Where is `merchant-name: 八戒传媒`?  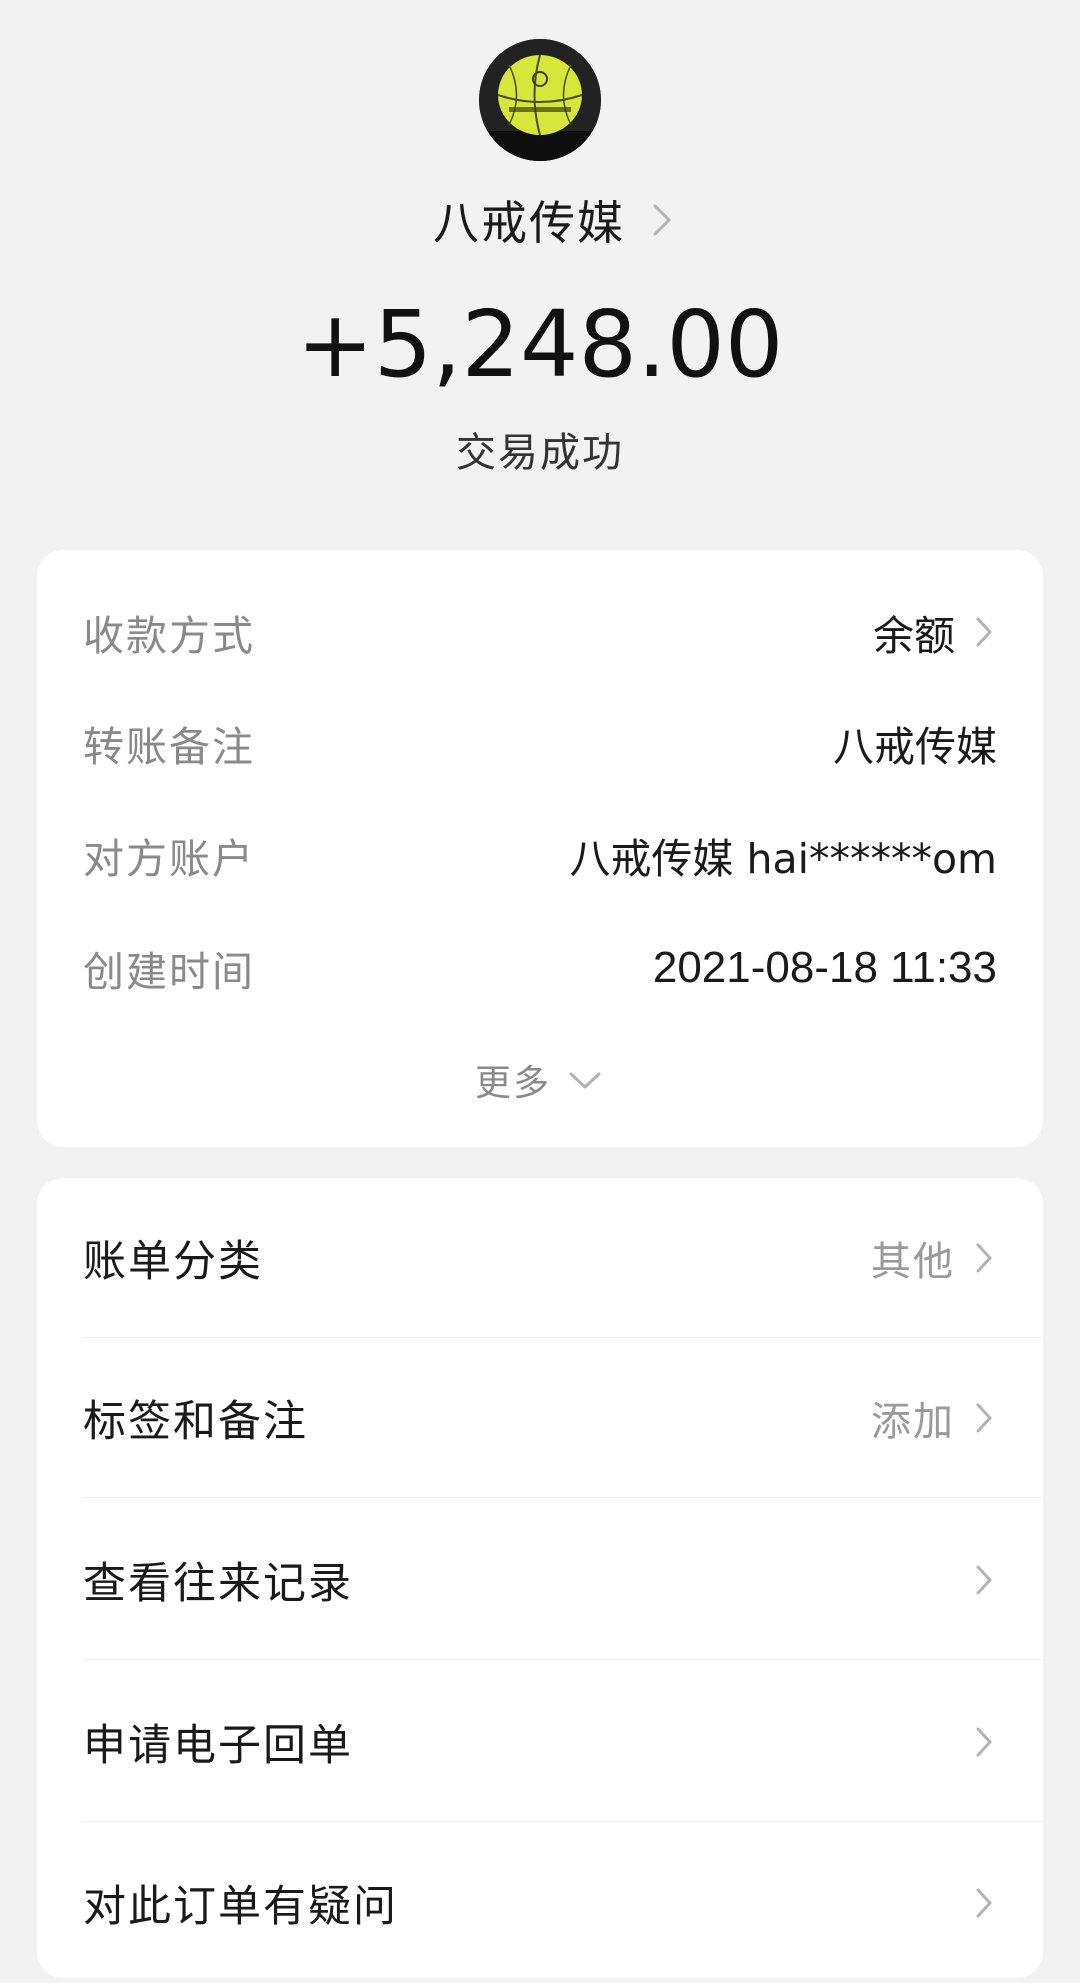 merchant-name: 八戒传媒 is located at coordinates (529, 223).